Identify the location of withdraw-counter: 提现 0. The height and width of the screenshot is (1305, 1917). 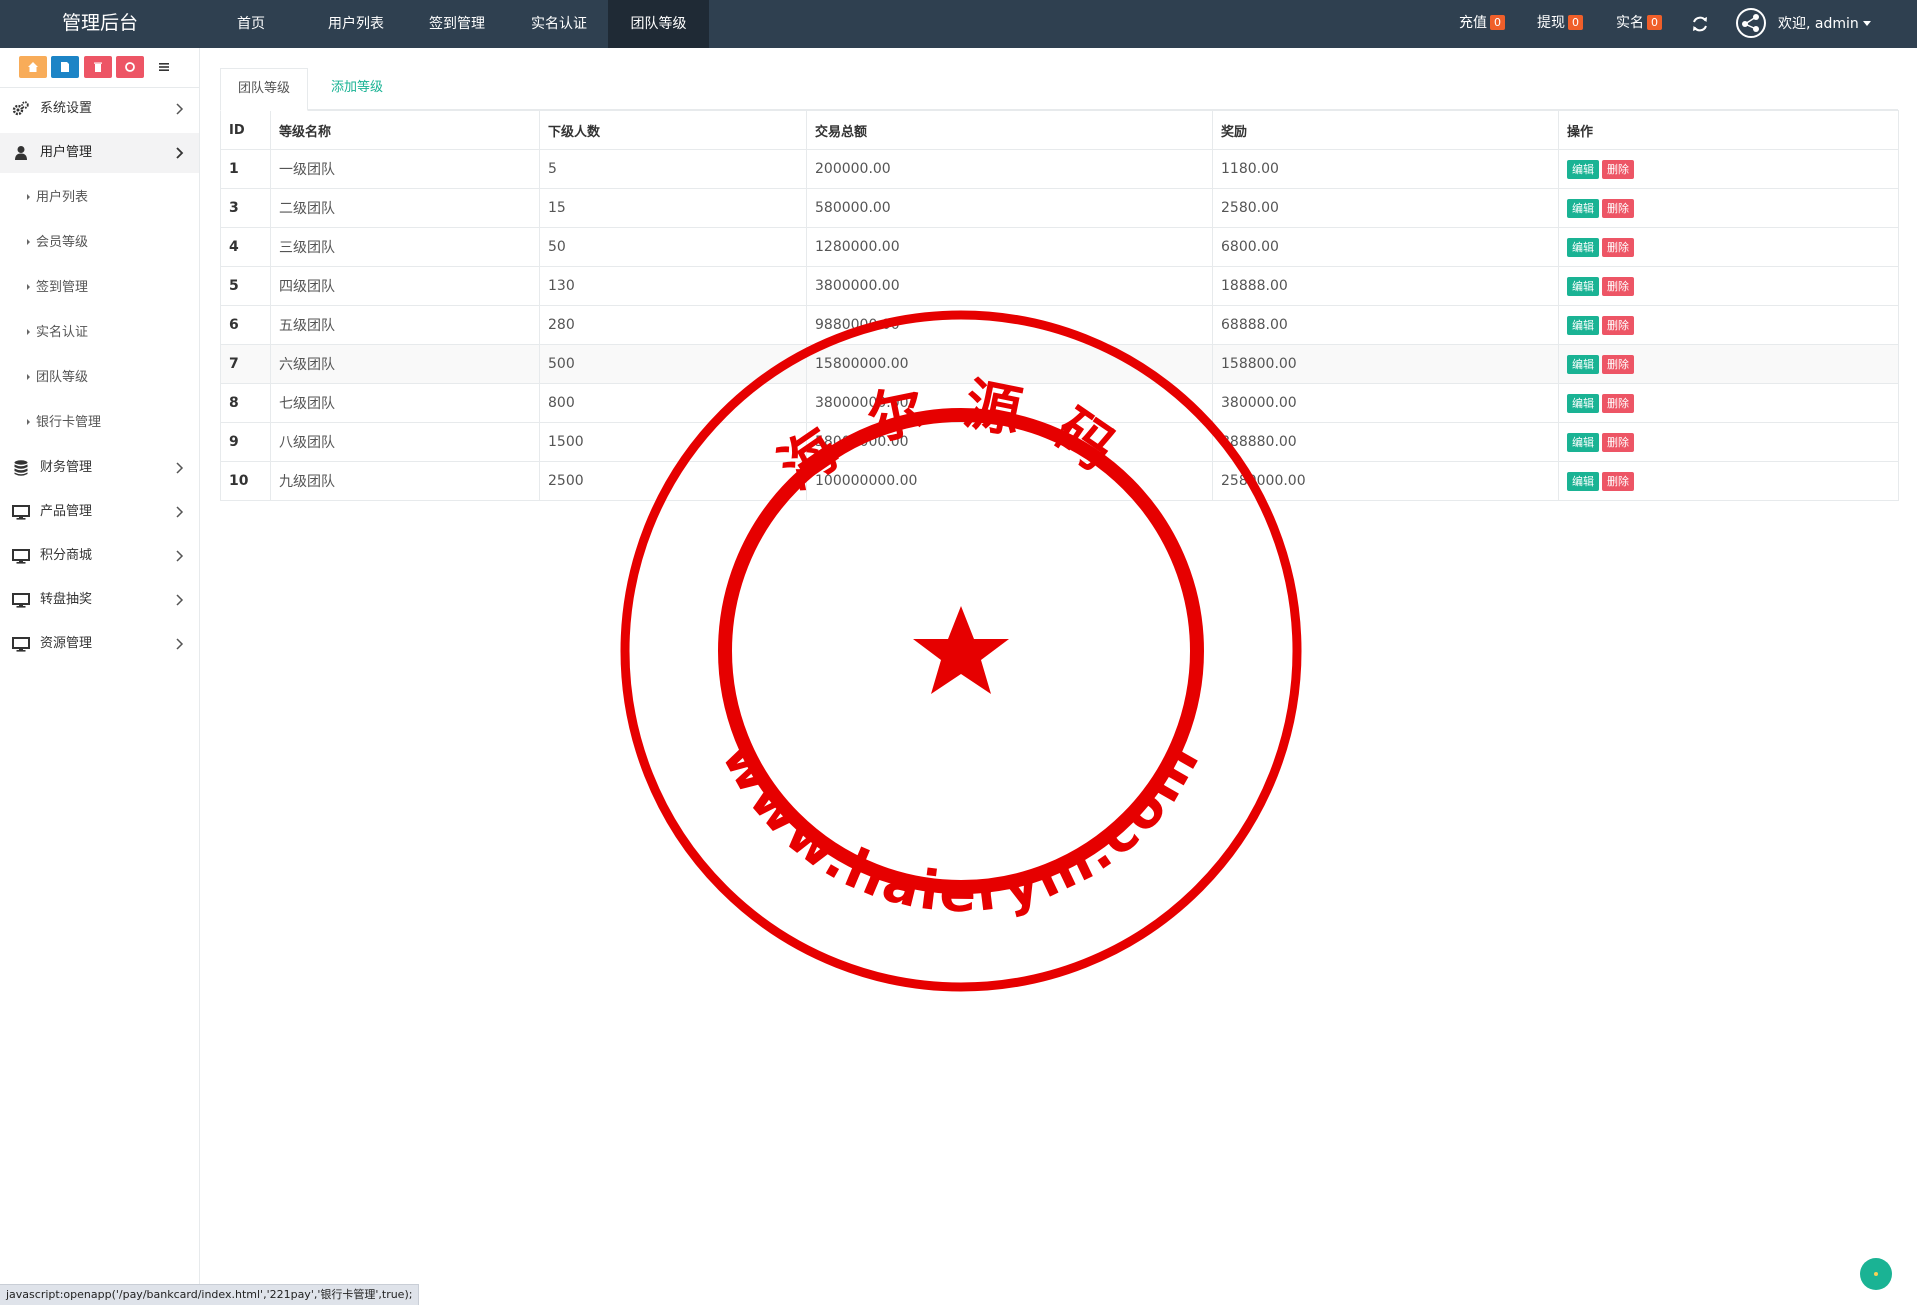
(1560, 24).